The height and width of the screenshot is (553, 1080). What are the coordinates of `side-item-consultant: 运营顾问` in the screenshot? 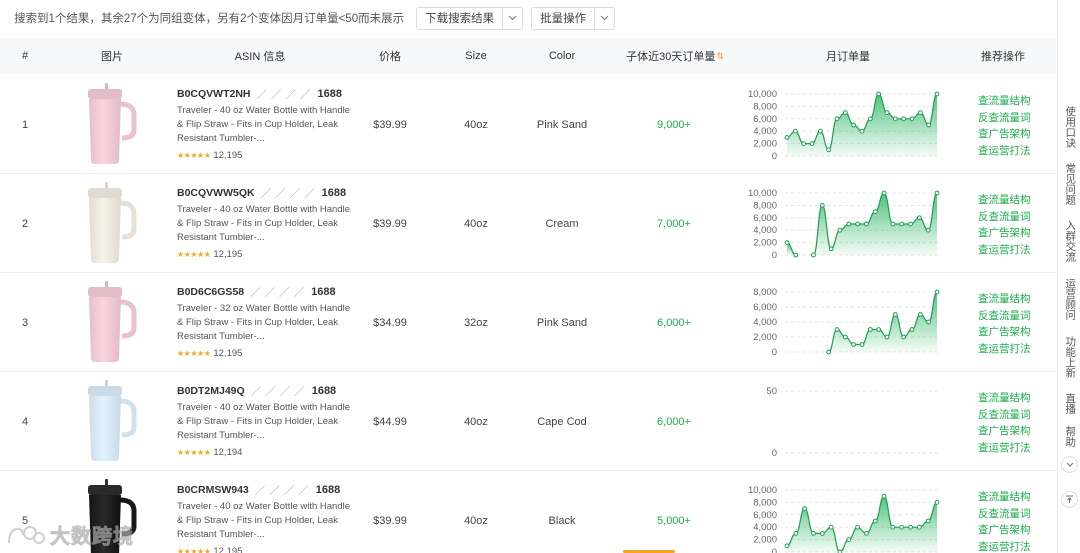 It's located at (1069, 299).